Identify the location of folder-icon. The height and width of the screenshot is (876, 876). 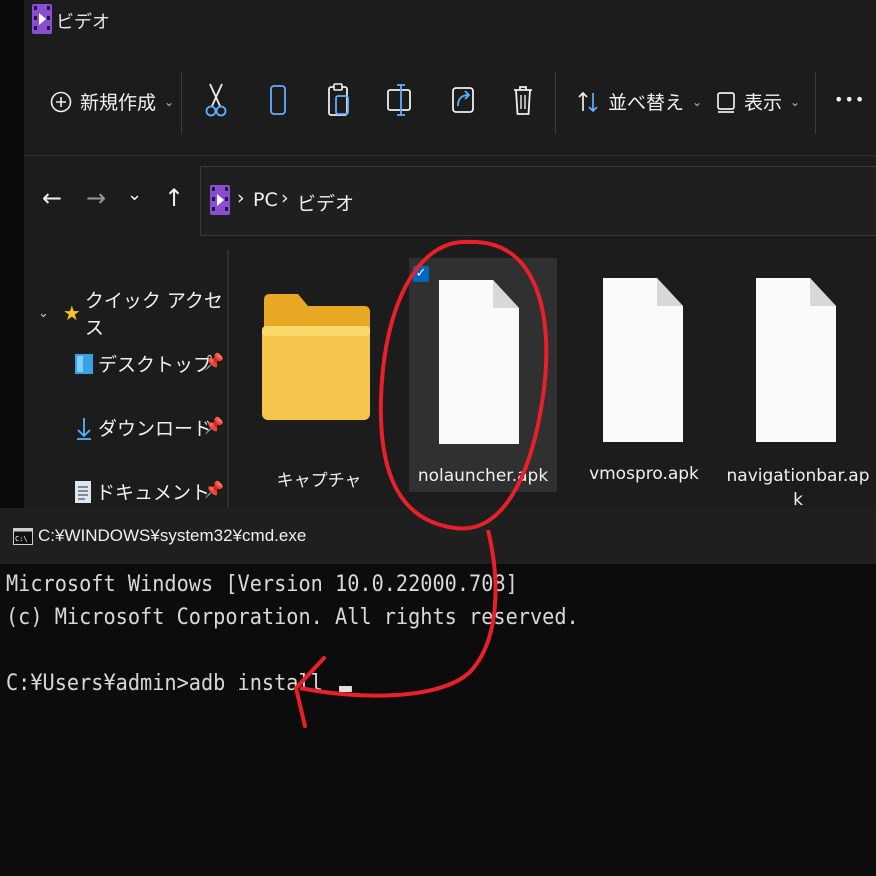
(316, 357).